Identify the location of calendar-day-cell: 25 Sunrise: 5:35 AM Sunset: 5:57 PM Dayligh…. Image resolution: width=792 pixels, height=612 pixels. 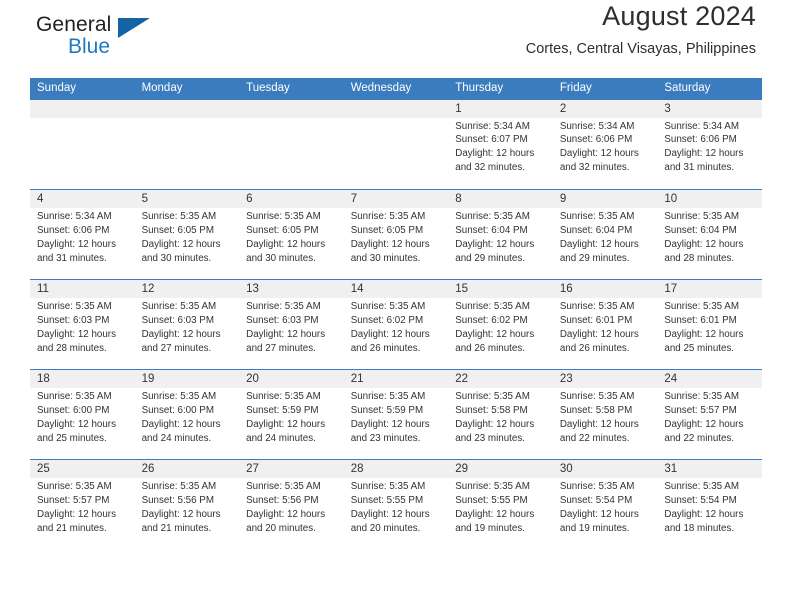
(82, 504).